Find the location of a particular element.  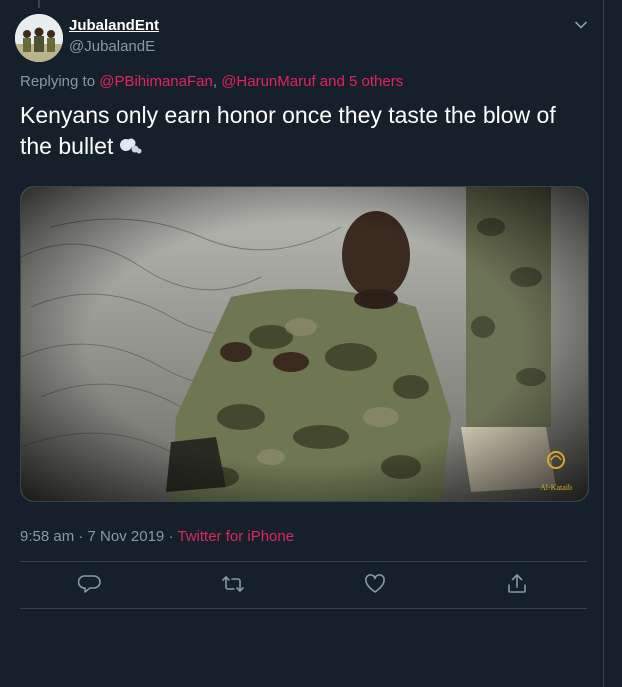

tweet-source: Twitter for iPhone is located at coordinates (235, 536).